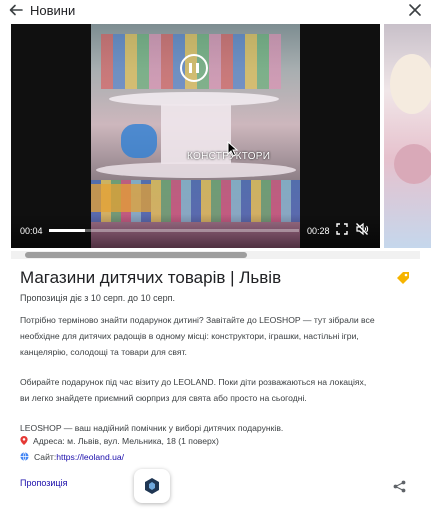 The image size is (431, 512). I want to click on close-icon, so click(415, 10).